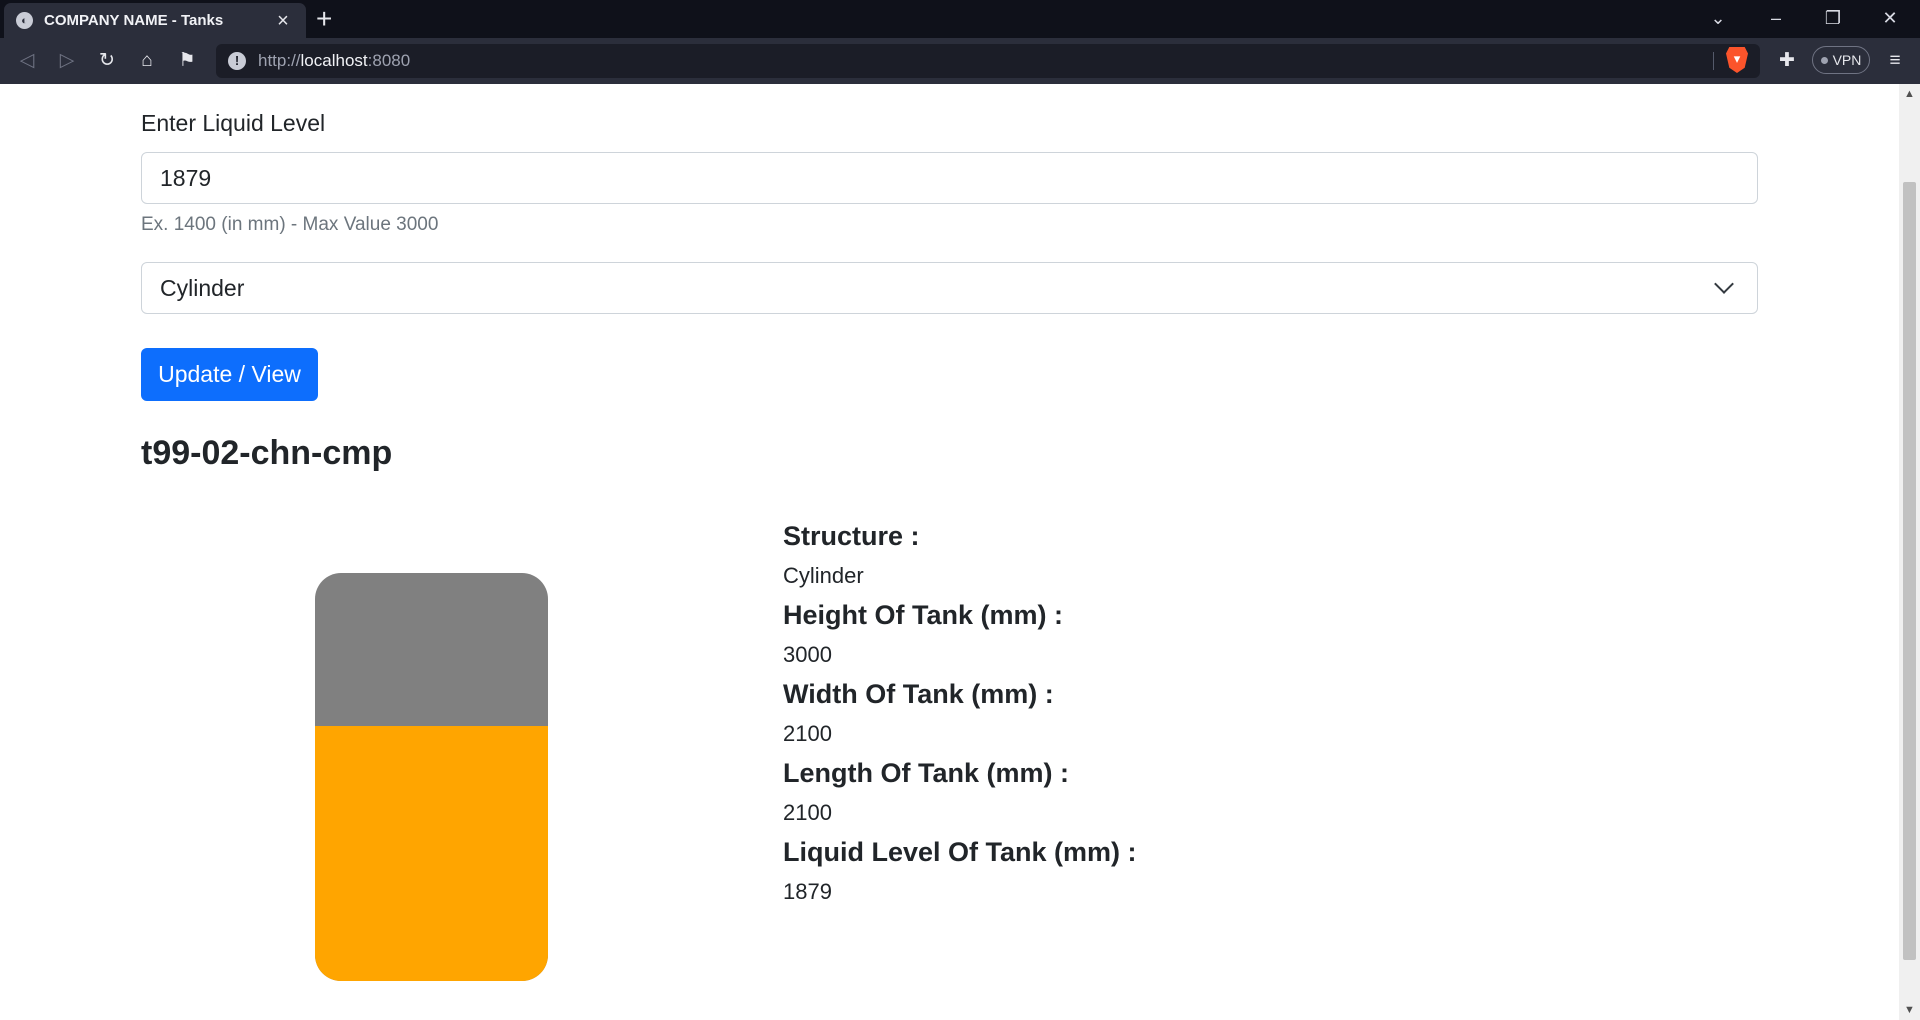 The width and height of the screenshot is (1920, 1020). I want to click on browser-tab: ◐ COMPANY NAME - Tanks ×, so click(155, 20).